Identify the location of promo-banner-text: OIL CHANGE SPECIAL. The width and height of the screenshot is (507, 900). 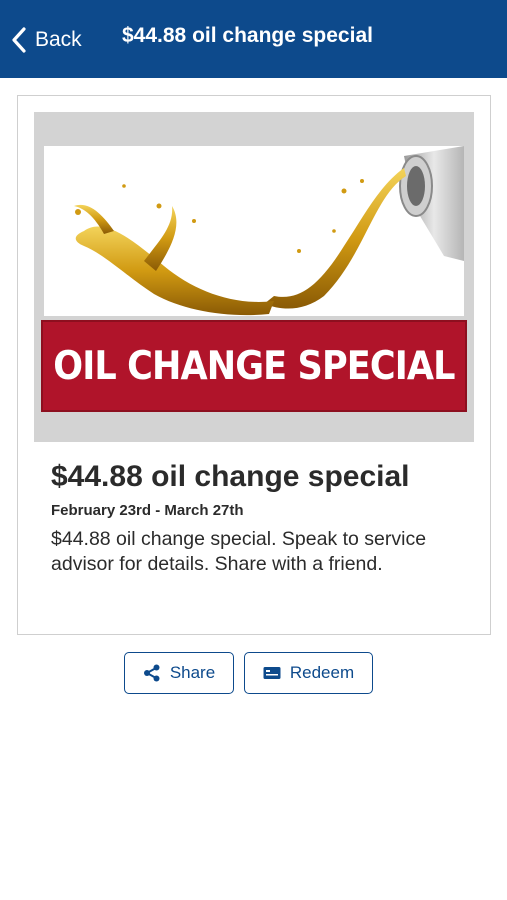
(254, 366).